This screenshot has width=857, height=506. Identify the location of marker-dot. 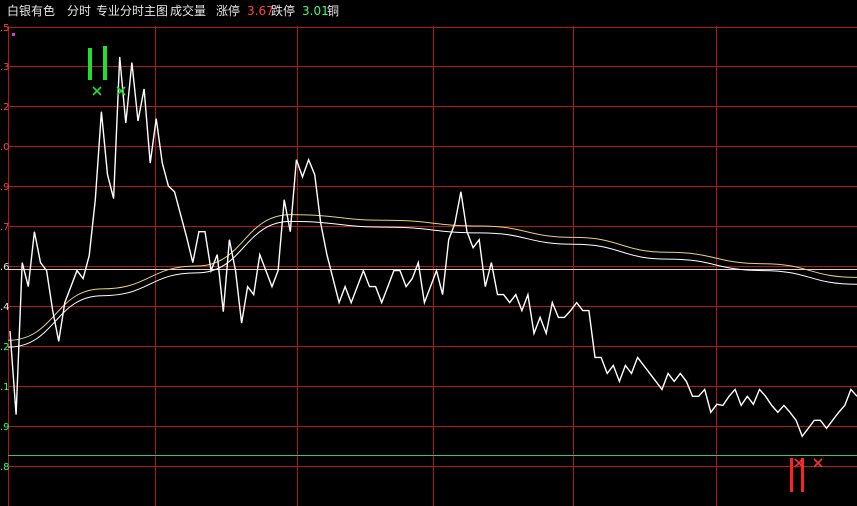
(13, 34).